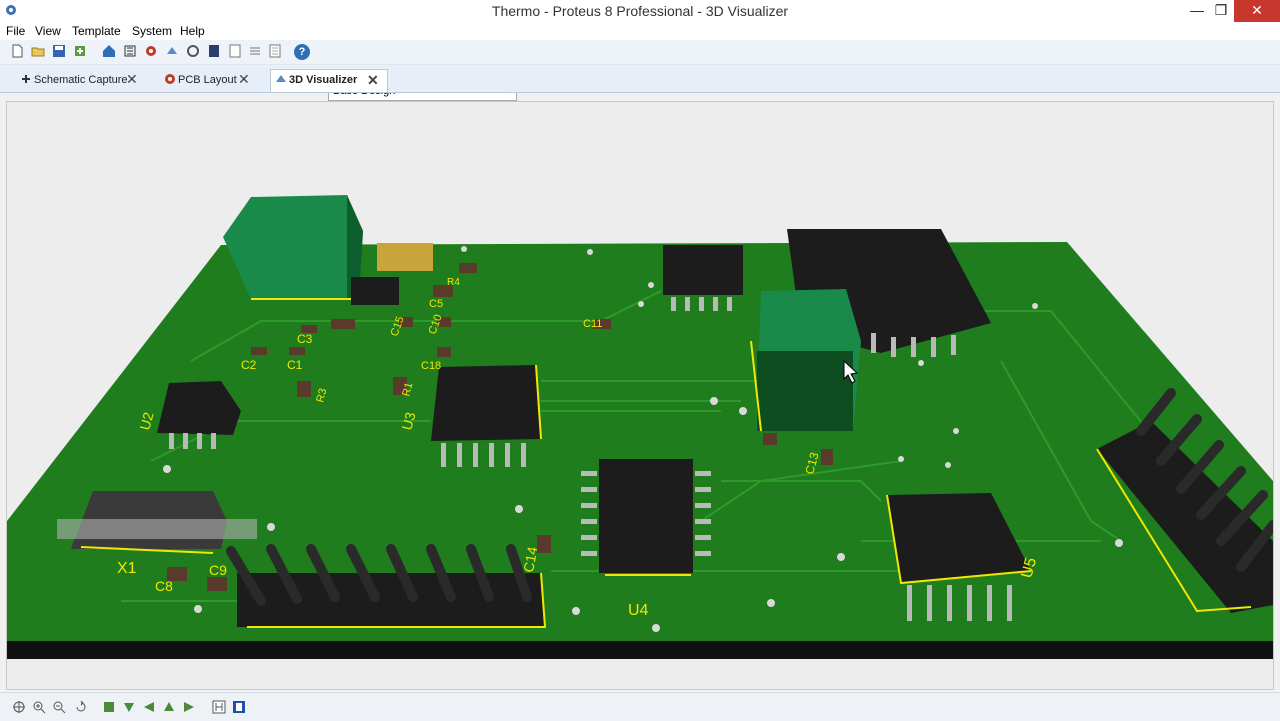 The height and width of the screenshot is (721, 1280). I want to click on left-view-icon, so click(149, 707).